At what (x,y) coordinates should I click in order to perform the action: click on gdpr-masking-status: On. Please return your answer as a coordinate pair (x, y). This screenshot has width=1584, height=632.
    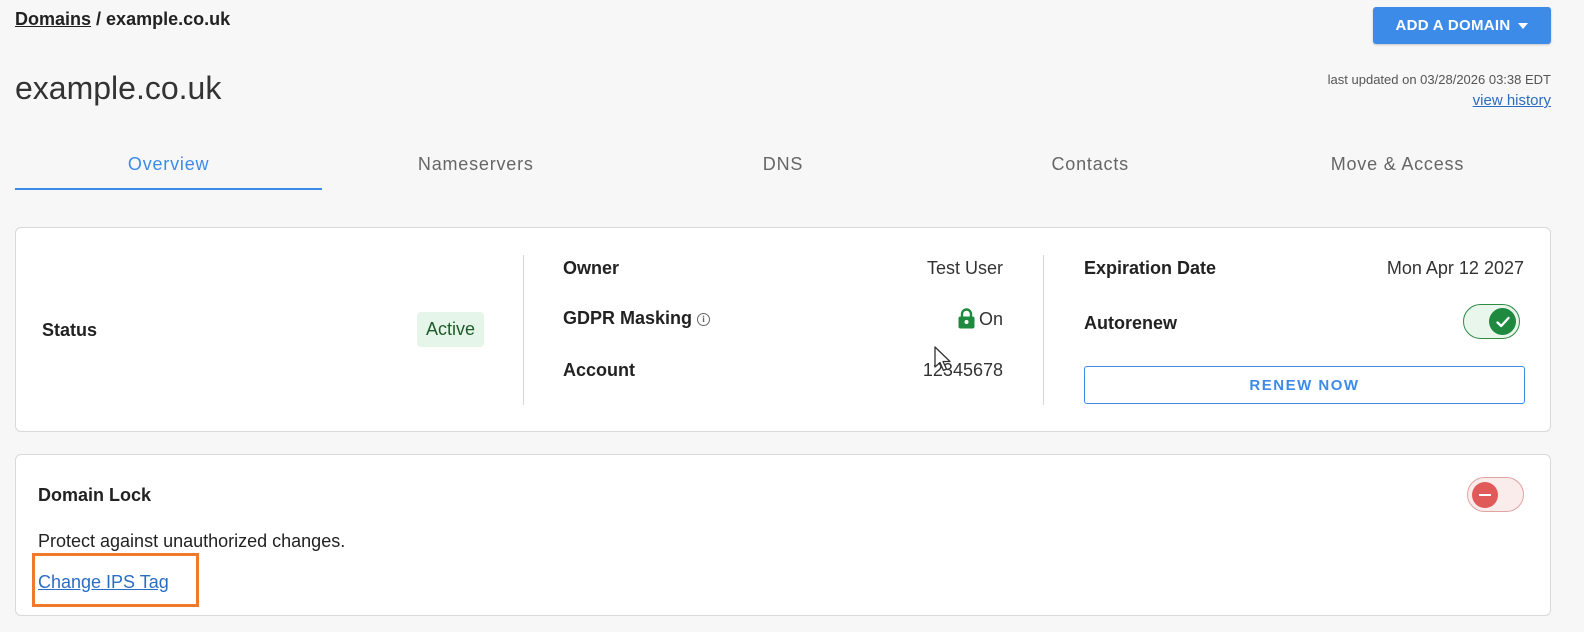
    Looking at the image, I should click on (990, 319).